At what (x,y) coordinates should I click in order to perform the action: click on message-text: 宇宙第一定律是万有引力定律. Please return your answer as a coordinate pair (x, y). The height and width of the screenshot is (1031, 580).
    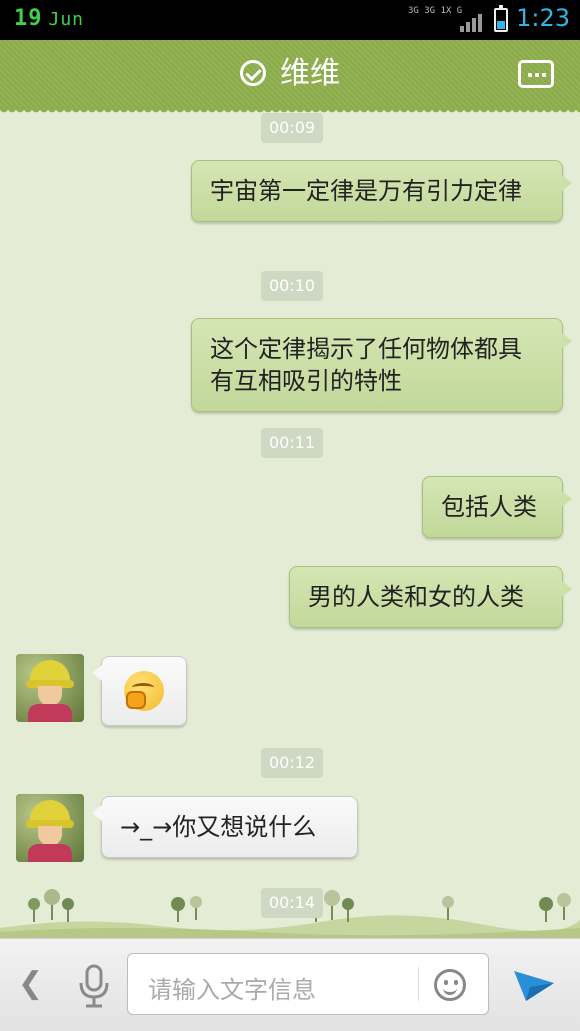
    Looking at the image, I should click on (366, 191).